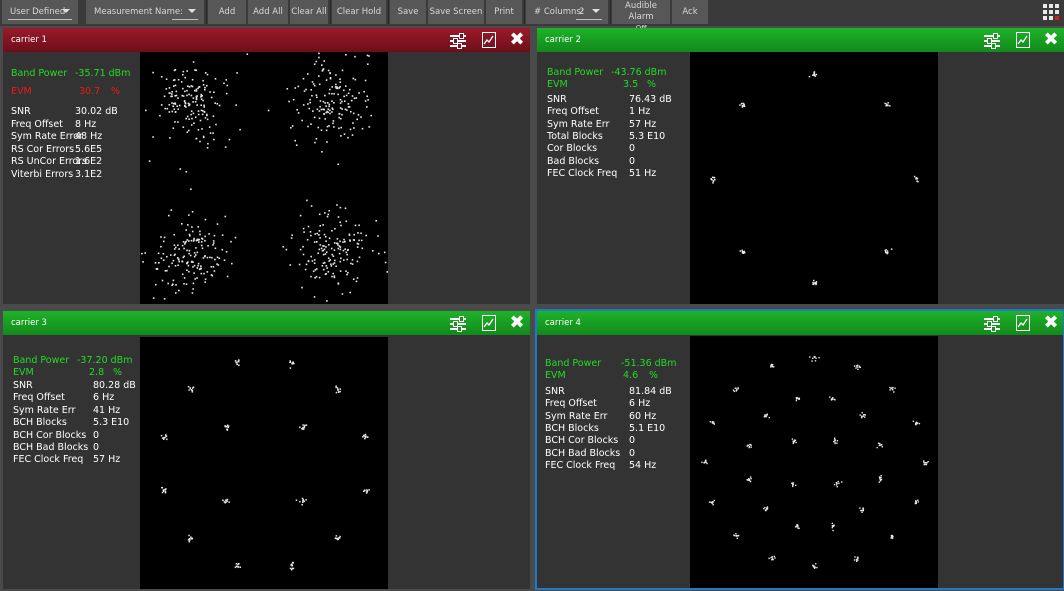 The image size is (1064, 591). I want to click on measurement-row: FEC Clock Freq 54 Hz, so click(600, 465).